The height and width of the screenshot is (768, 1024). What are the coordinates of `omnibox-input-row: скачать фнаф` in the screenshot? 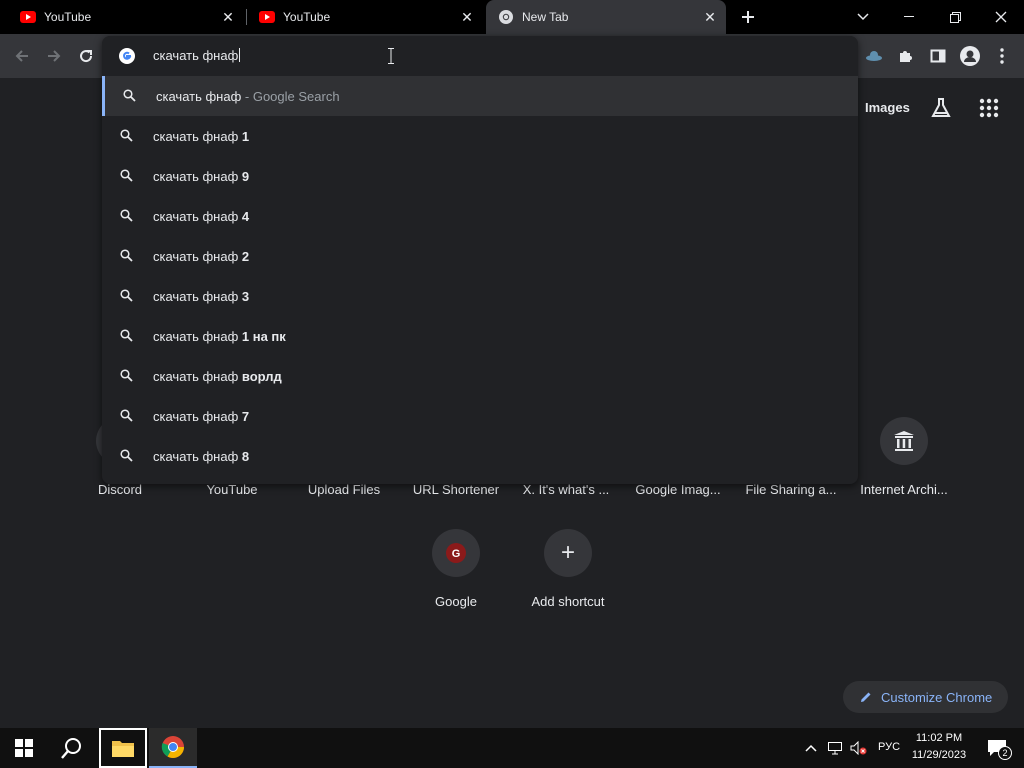 It's located at (480, 56).